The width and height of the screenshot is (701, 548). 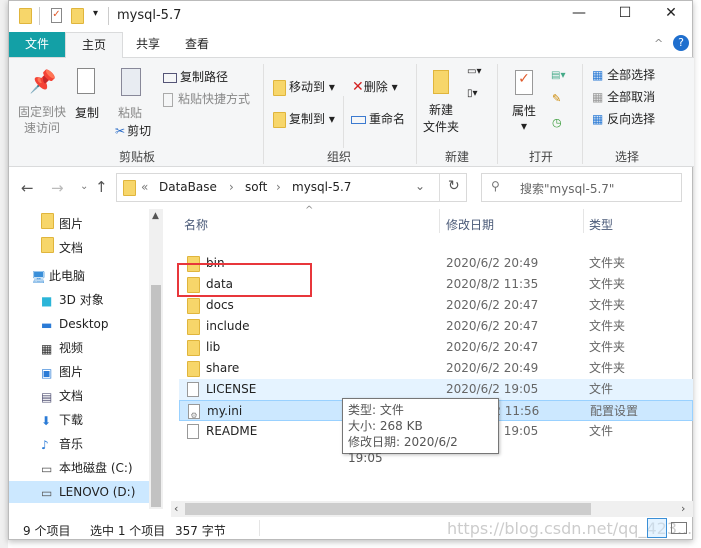 I want to click on tooltip-type: 类型: 文件, so click(x=376, y=410).